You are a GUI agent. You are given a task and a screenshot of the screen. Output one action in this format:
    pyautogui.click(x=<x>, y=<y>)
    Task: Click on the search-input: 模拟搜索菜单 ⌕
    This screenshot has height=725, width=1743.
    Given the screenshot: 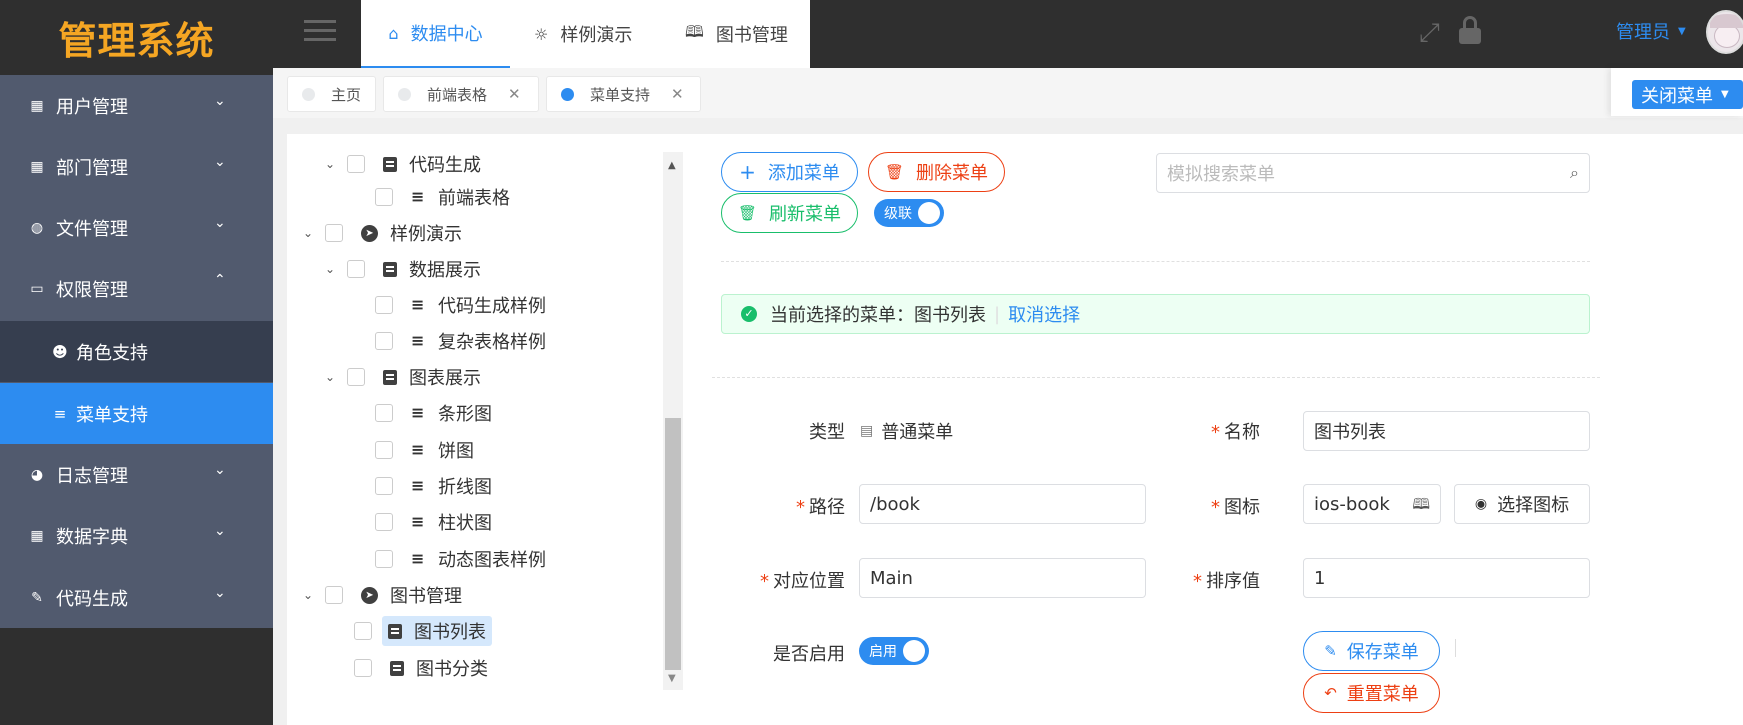 What is the action you would take?
    pyautogui.click(x=1373, y=173)
    